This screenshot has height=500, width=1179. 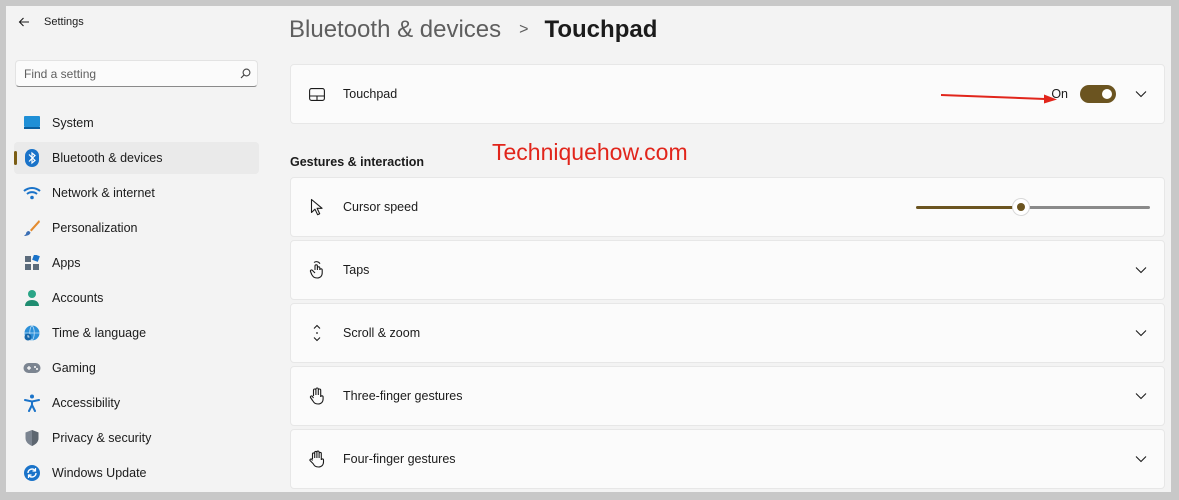 I want to click on breadcrumb: Bluetooth & devices > Touchpad, so click(x=473, y=30).